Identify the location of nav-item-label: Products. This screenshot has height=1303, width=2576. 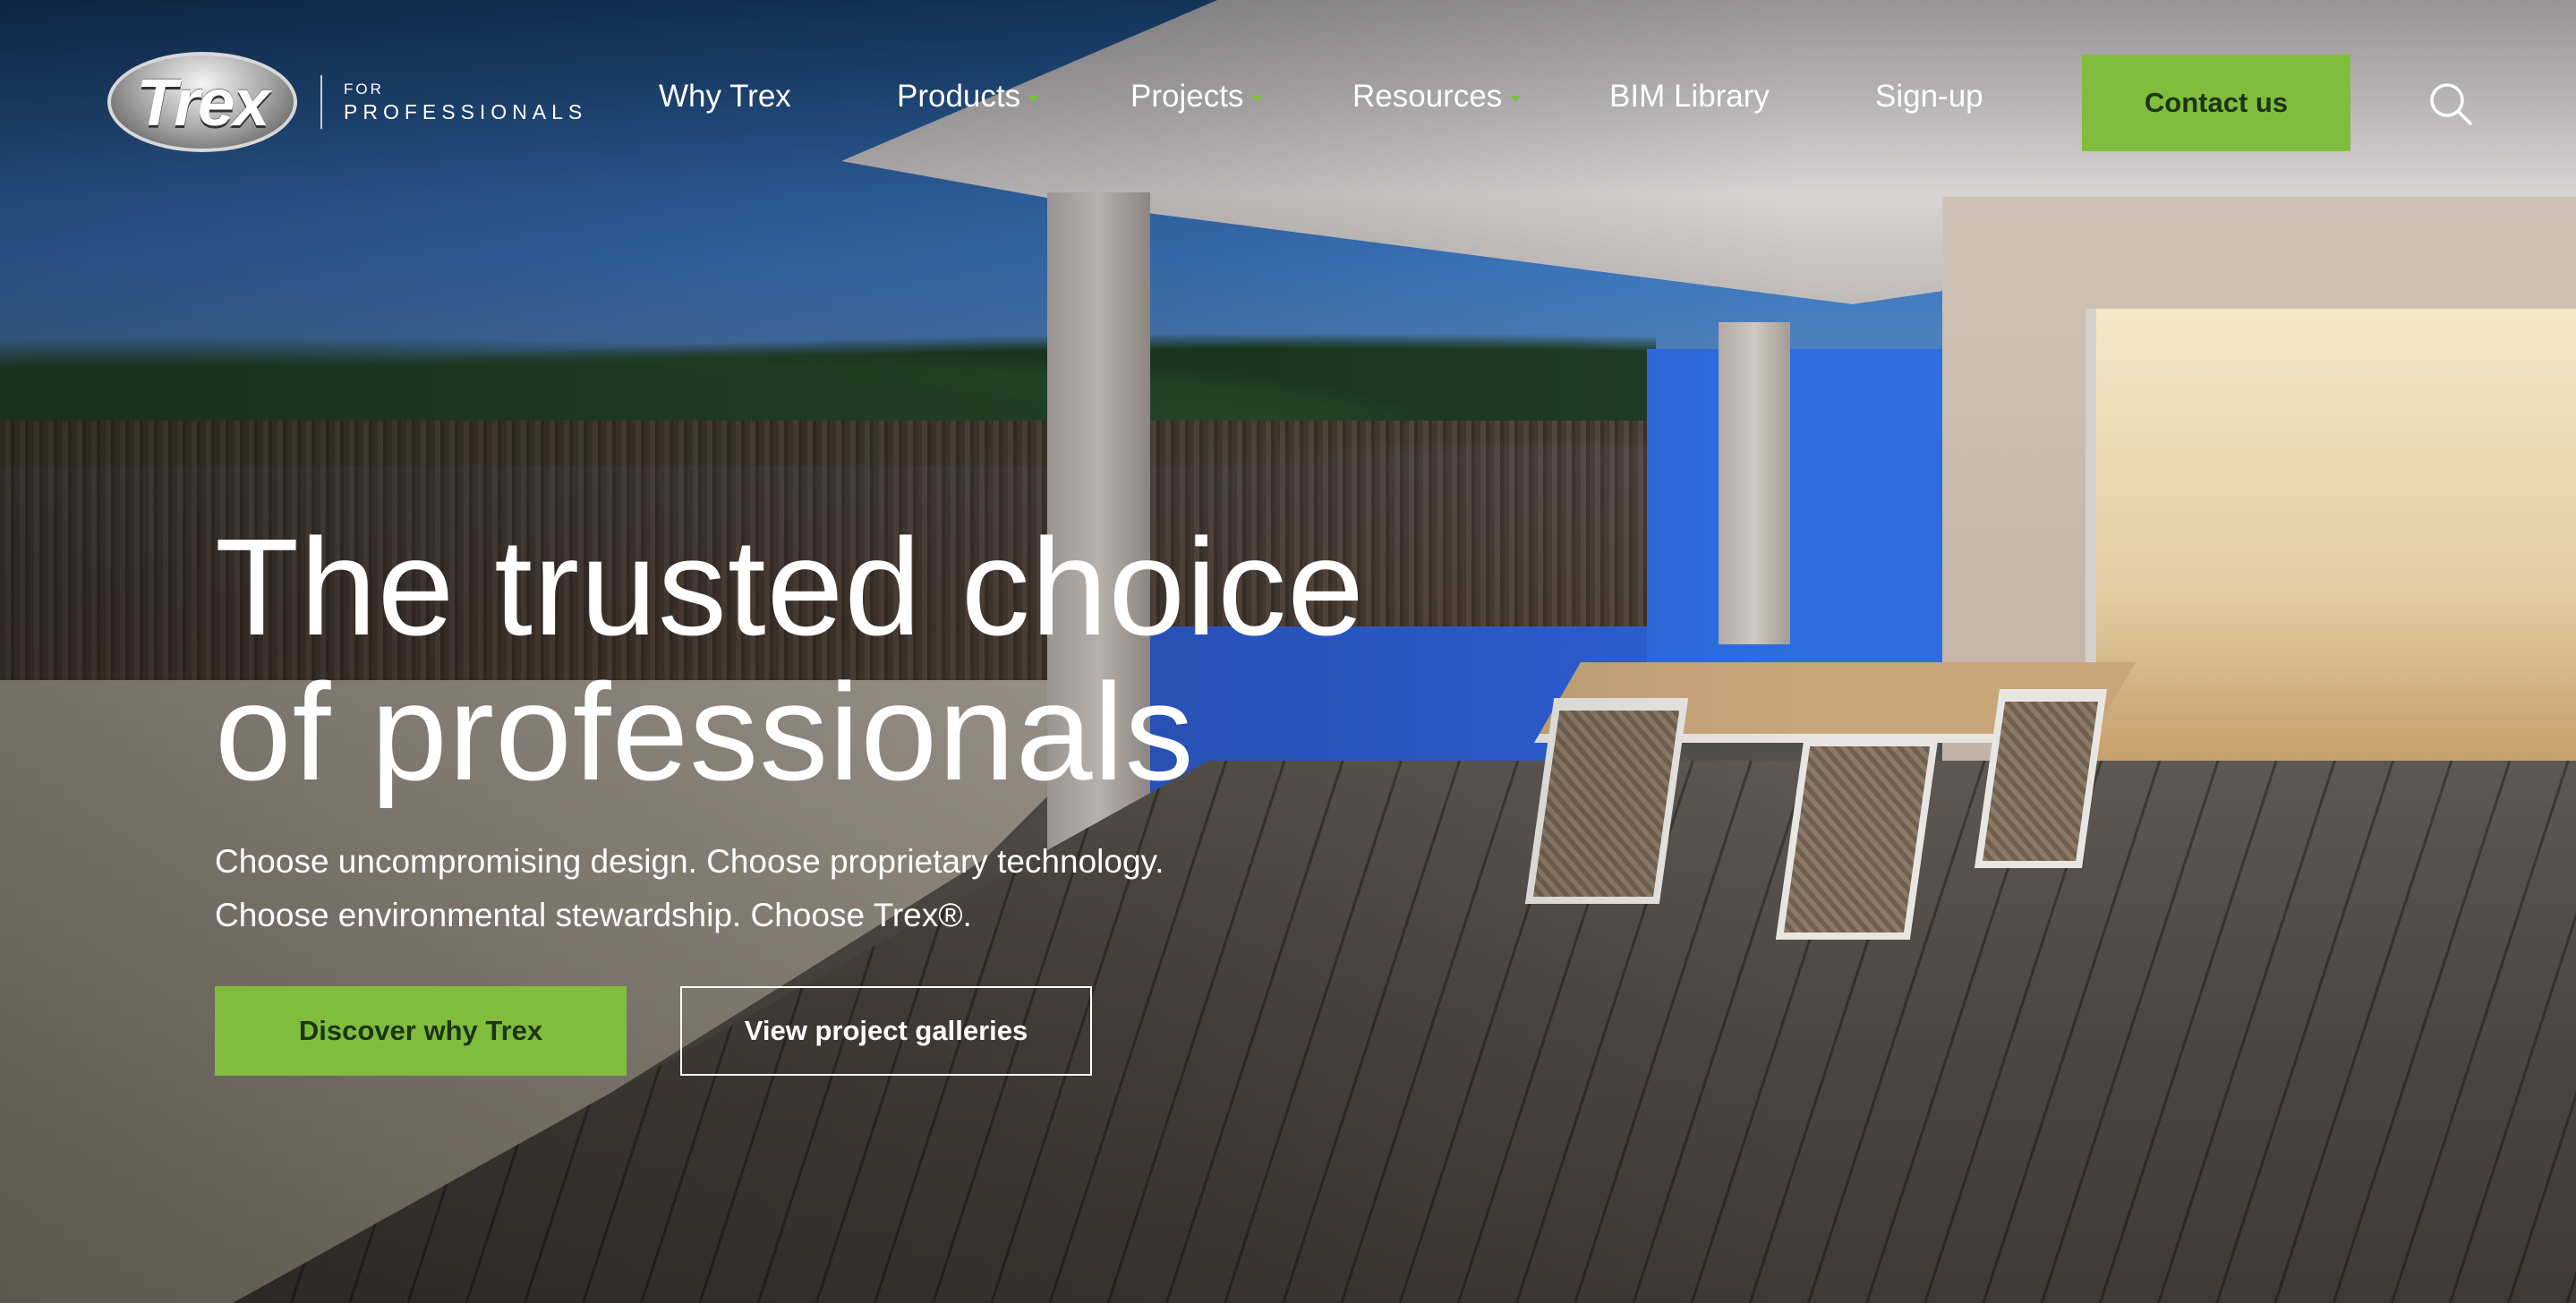
(959, 96).